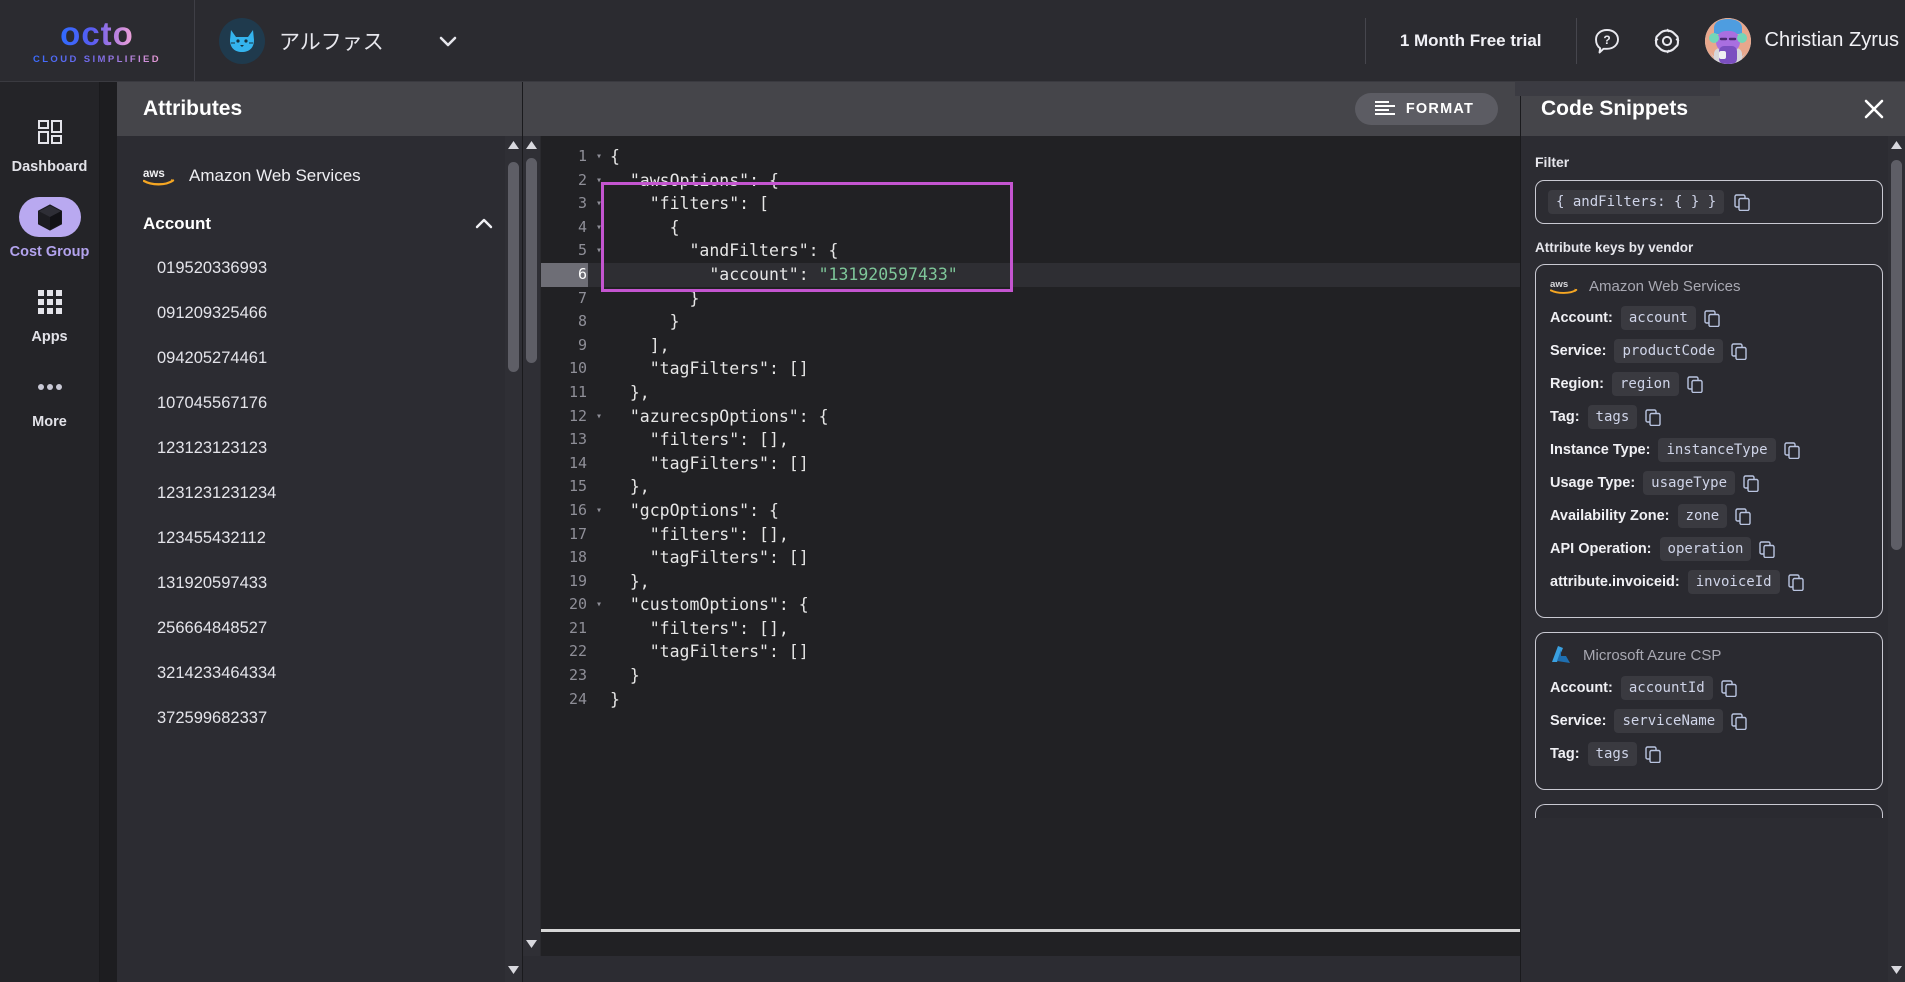  I want to click on code-line: 14 "tagFilters": [], so click(1030, 464).